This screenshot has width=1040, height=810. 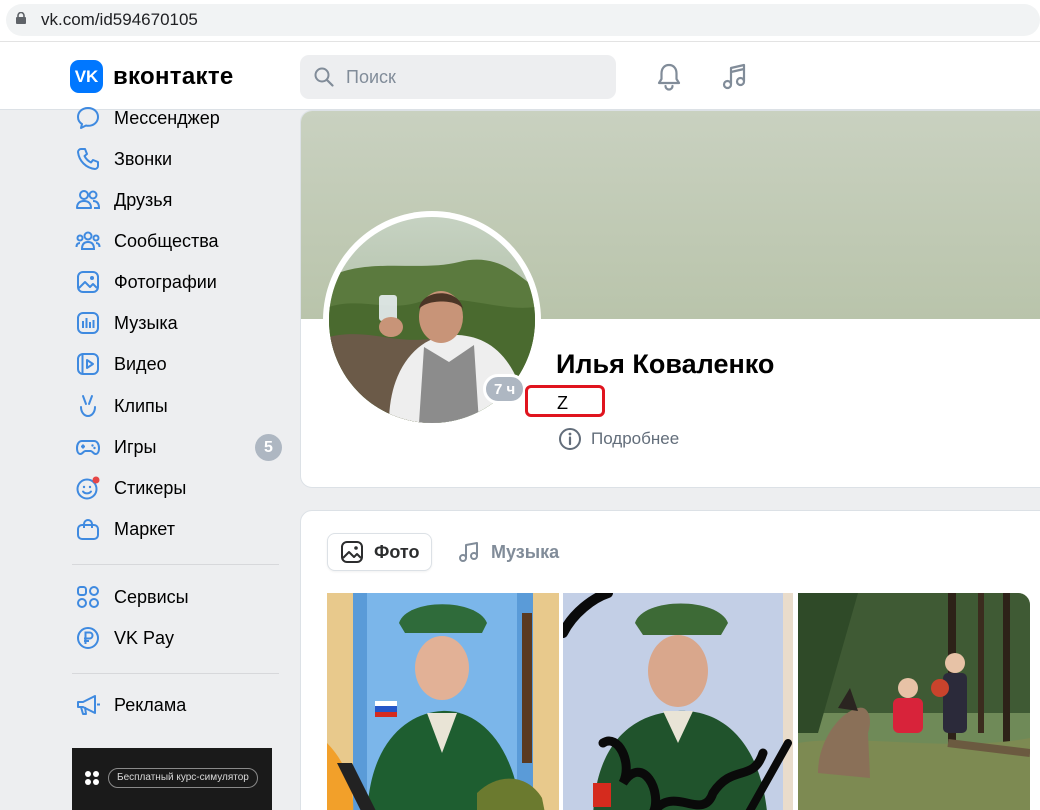 What do you see at coordinates (88, 323) in the screenshot?
I see `music-icon` at bounding box center [88, 323].